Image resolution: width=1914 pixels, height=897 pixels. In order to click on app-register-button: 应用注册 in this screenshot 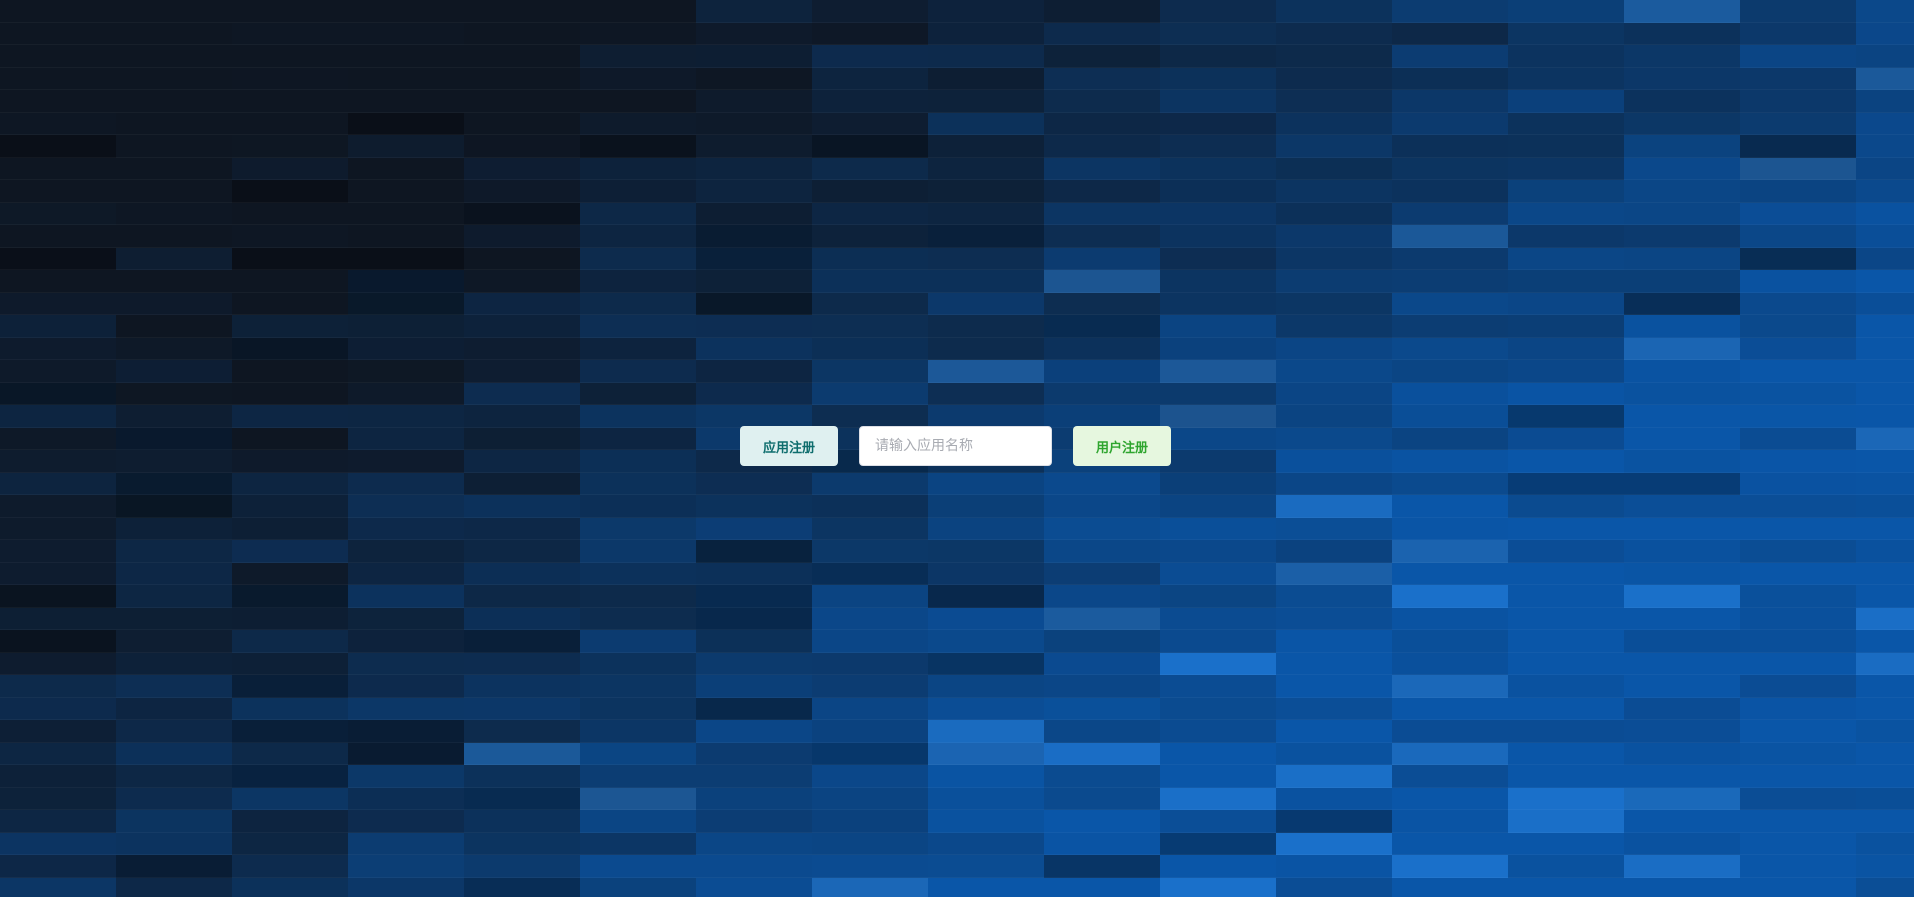, I will do `click(789, 446)`.